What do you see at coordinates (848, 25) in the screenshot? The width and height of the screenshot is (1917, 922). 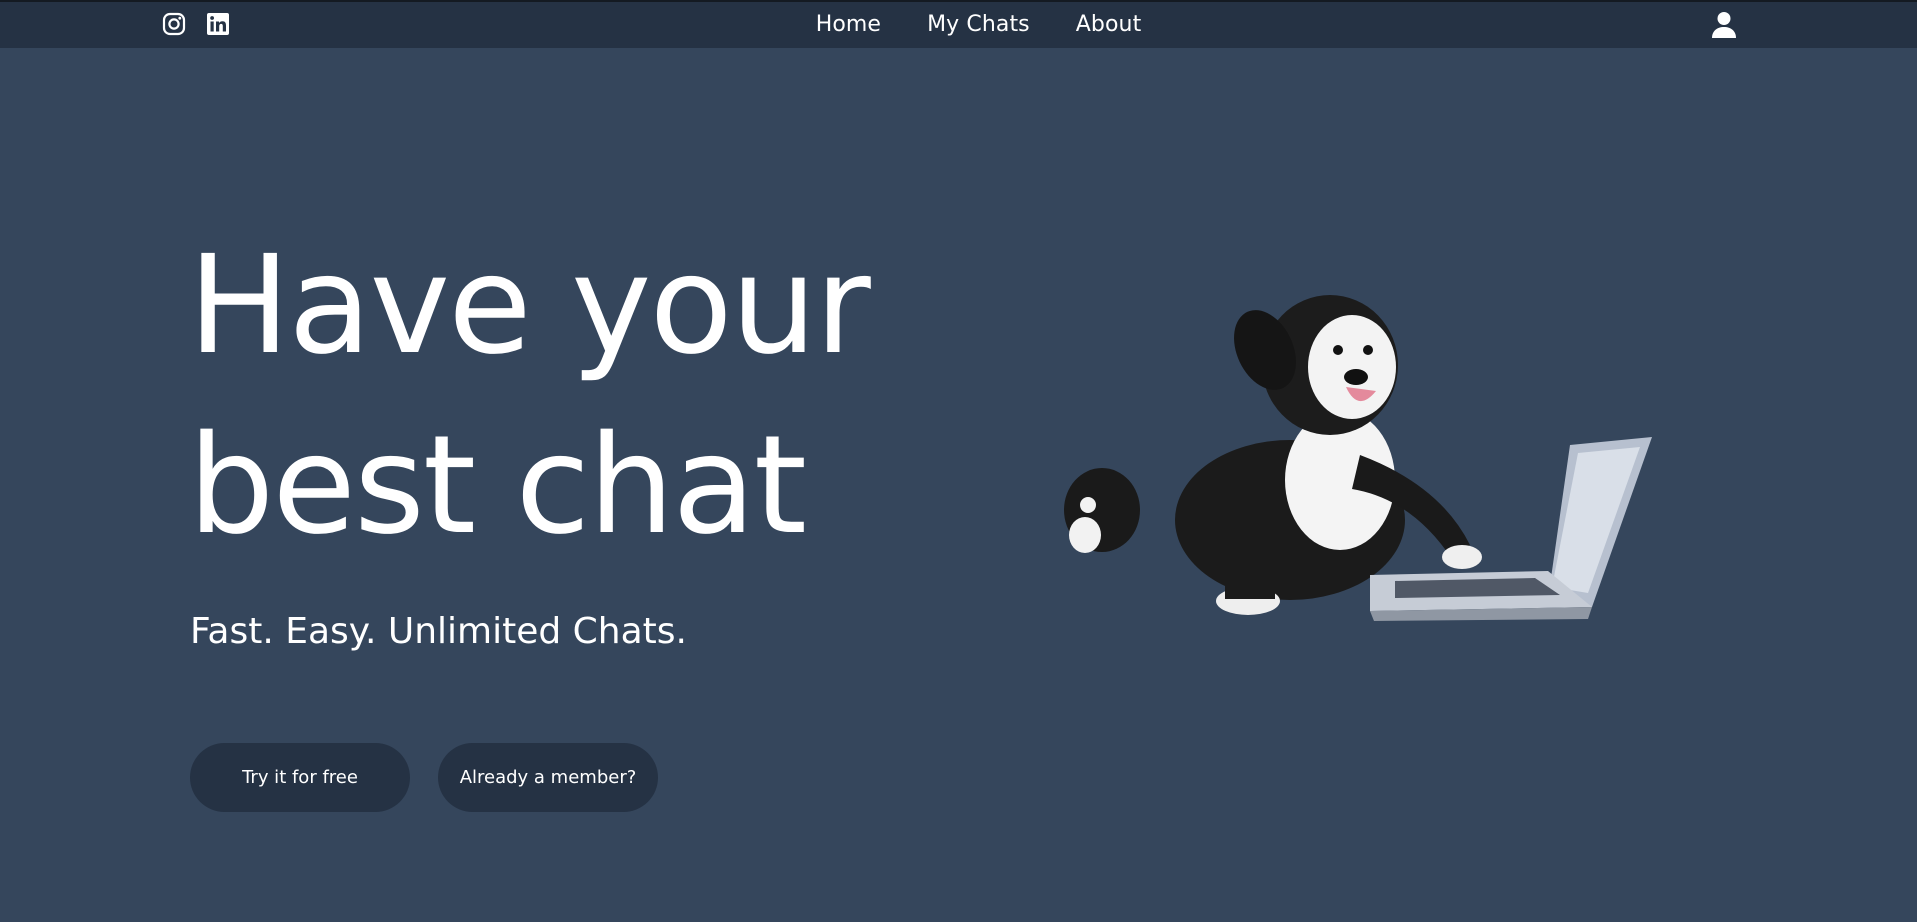 I see `nav-home: Home` at bounding box center [848, 25].